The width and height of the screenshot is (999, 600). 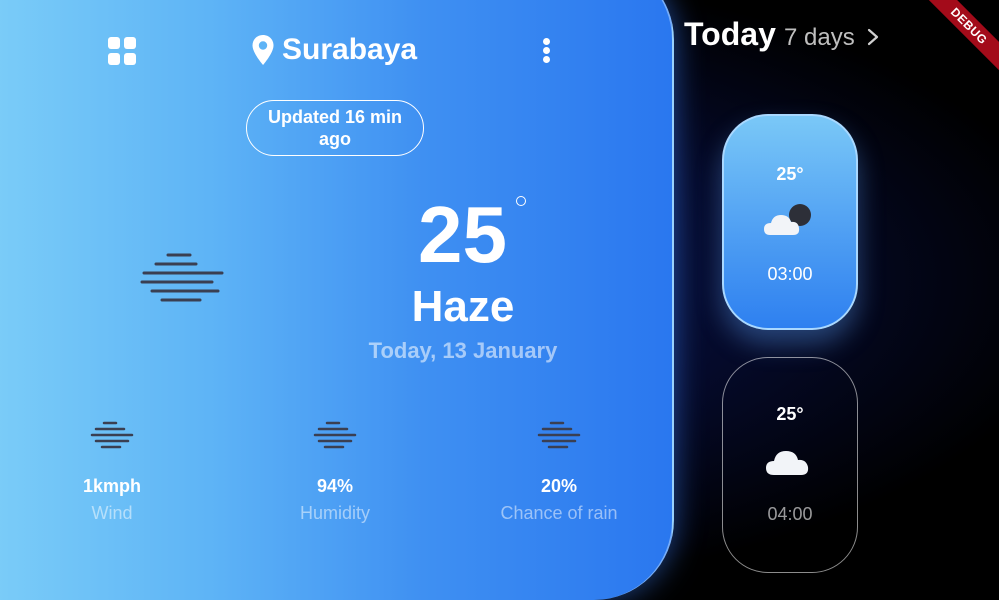 I want to click on stat-value: 94%, so click(x=335, y=486).